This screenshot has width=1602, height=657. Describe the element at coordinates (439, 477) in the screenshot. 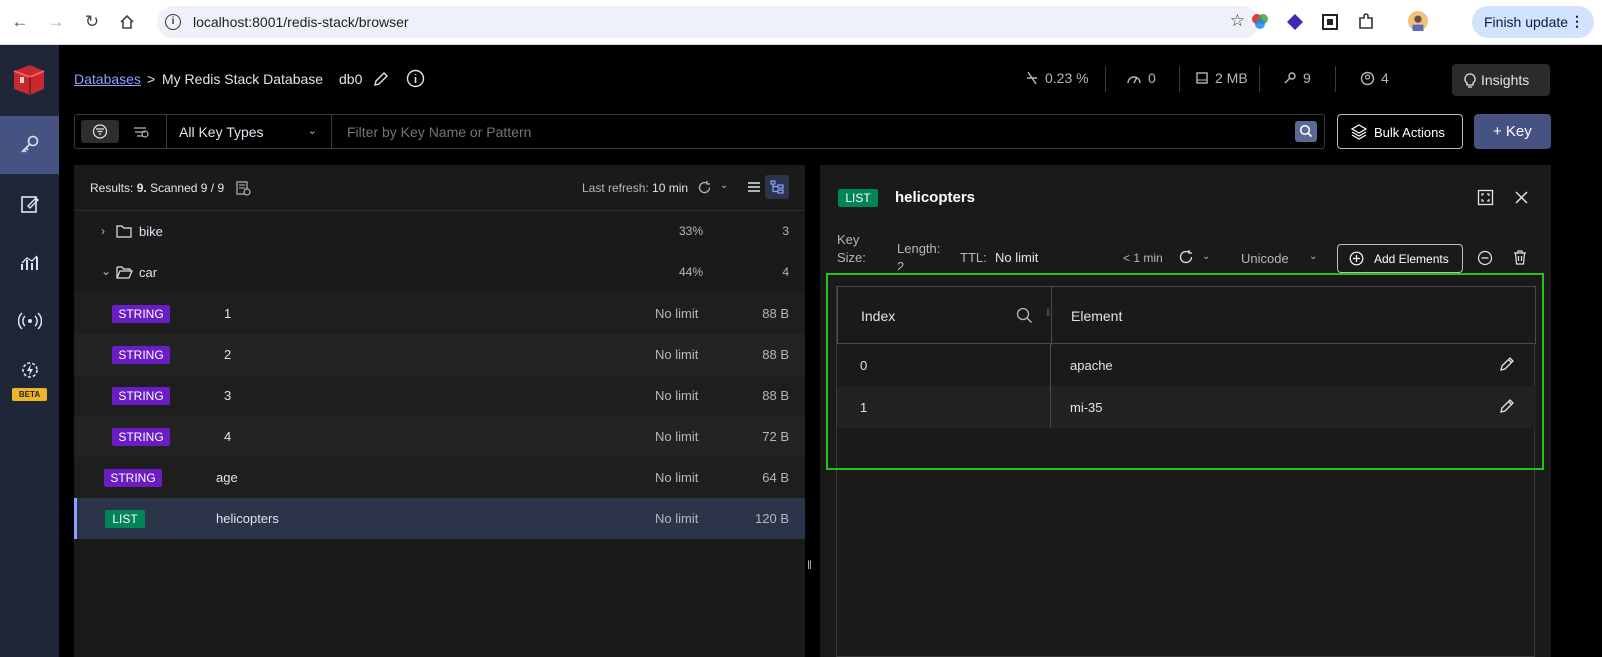

I see `key-row: STRING age No limit 64 B` at that location.